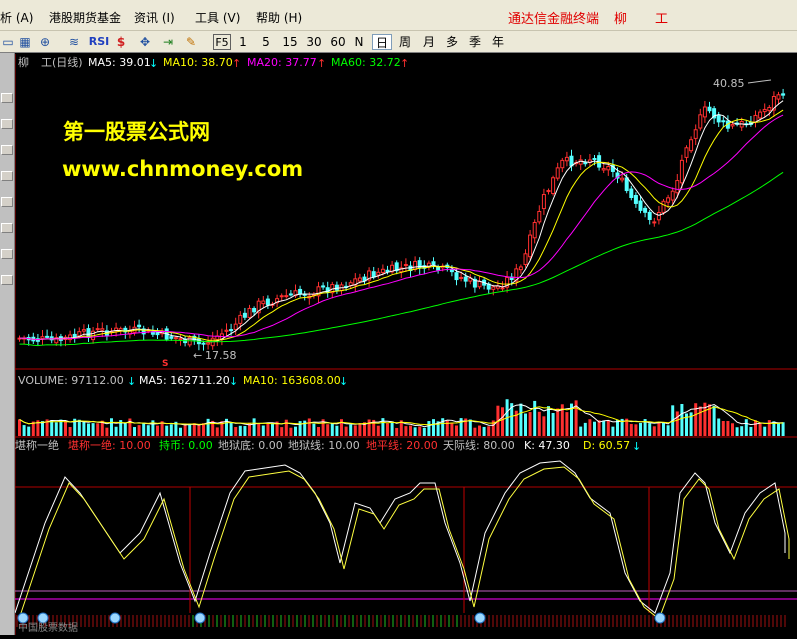  What do you see at coordinates (405, 42) in the screenshot?
I see `period-week: 周` at bounding box center [405, 42].